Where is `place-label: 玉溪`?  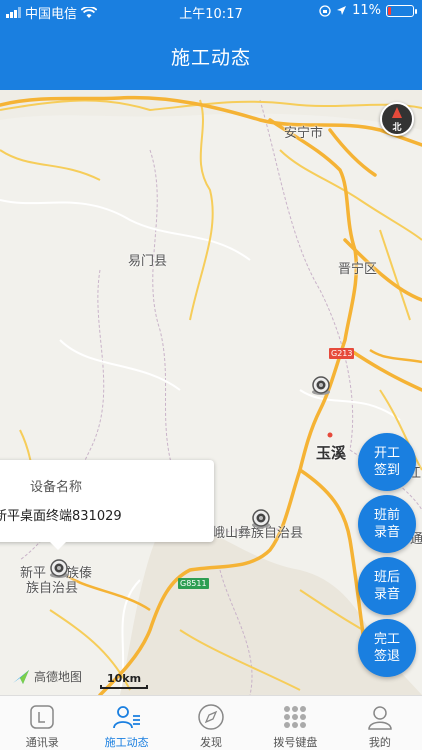 place-label: 玉溪 is located at coordinates (331, 453).